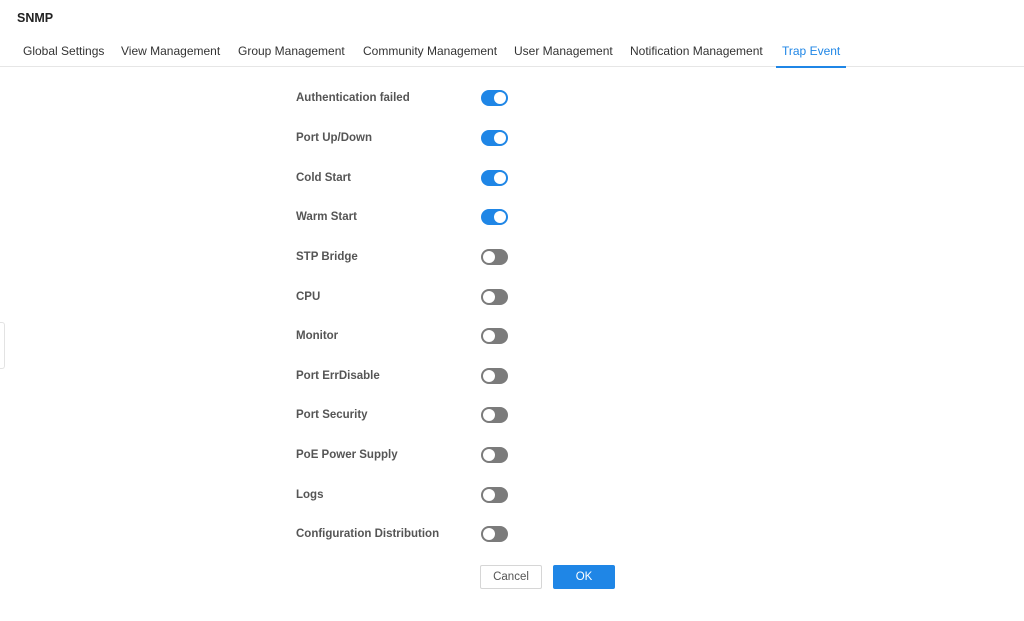 Image resolution: width=1024 pixels, height=621 pixels. I want to click on trap-row-cpu: CPU, so click(416, 299).